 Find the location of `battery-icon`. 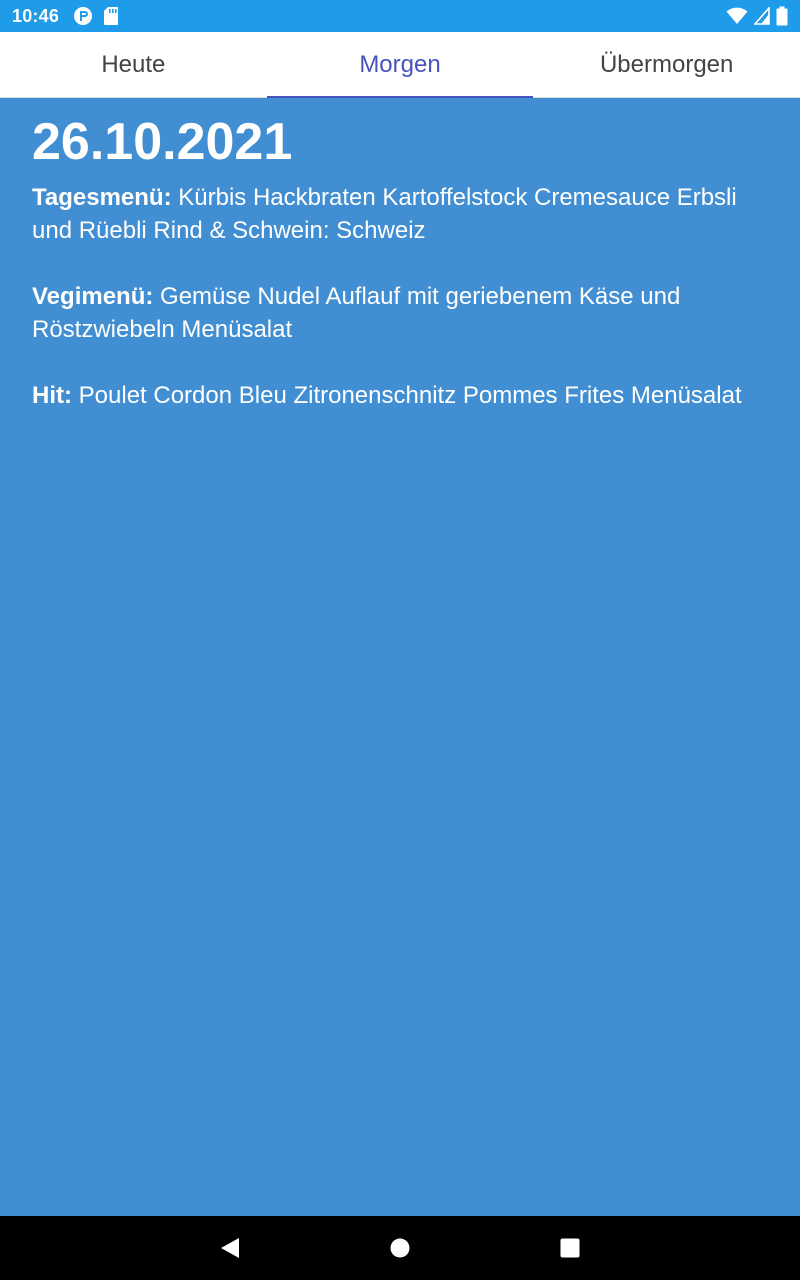

battery-icon is located at coordinates (782, 16).